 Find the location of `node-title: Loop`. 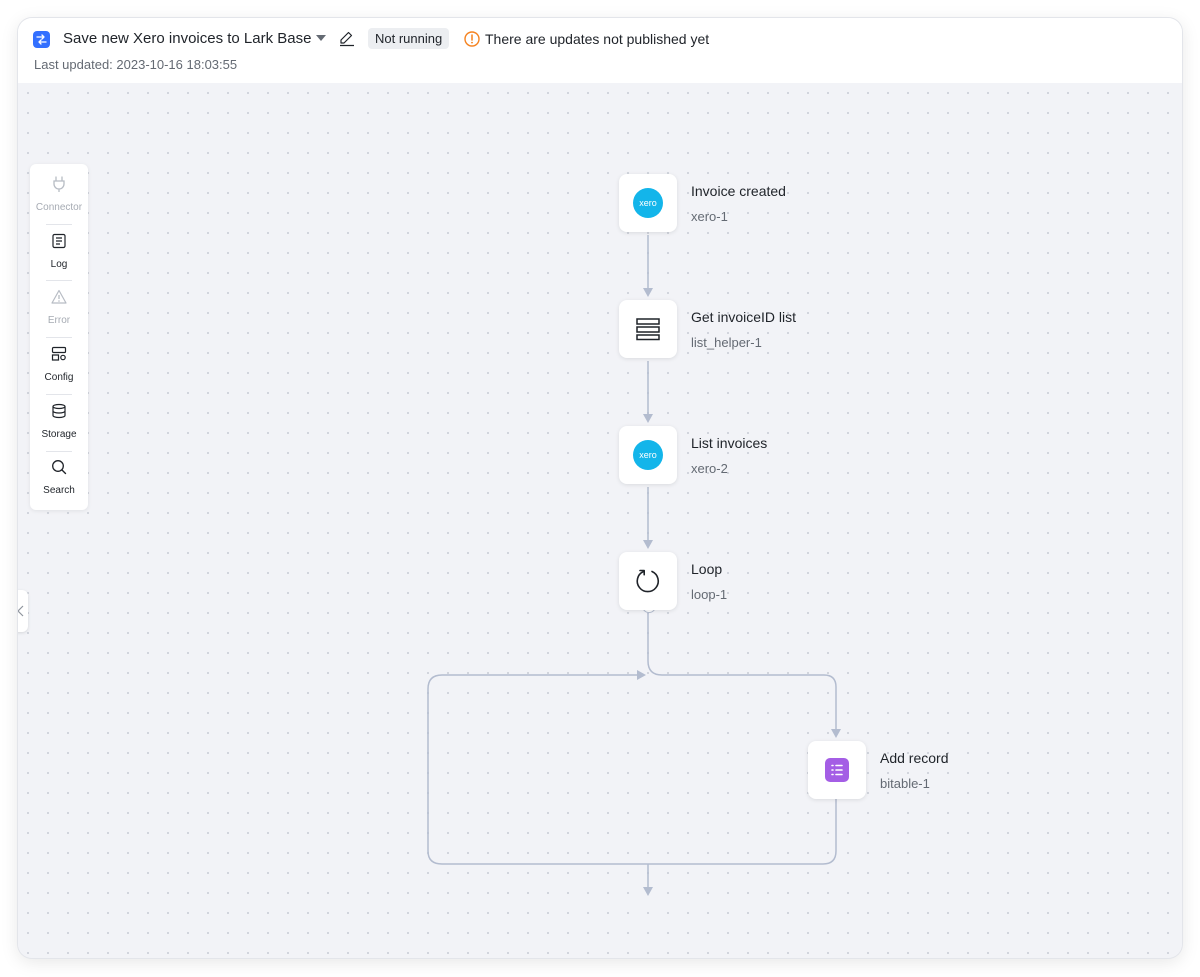

node-title: Loop is located at coordinates (707, 569).